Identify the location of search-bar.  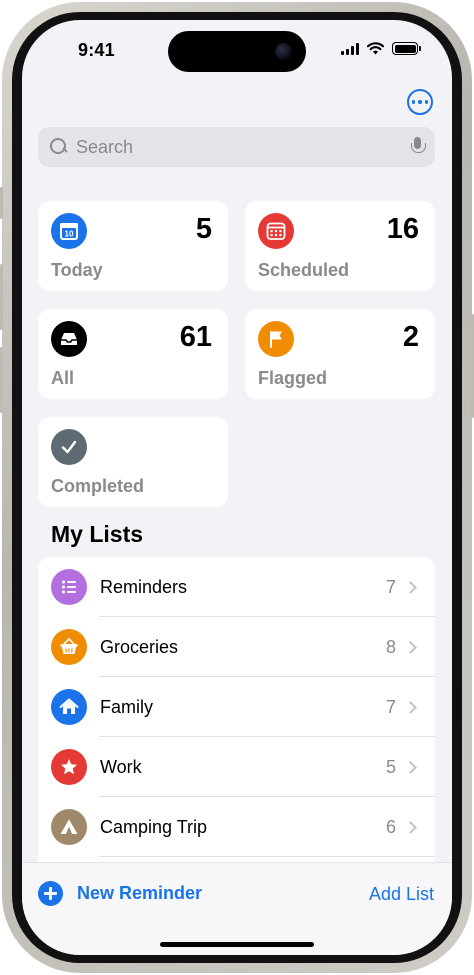
(236, 147).